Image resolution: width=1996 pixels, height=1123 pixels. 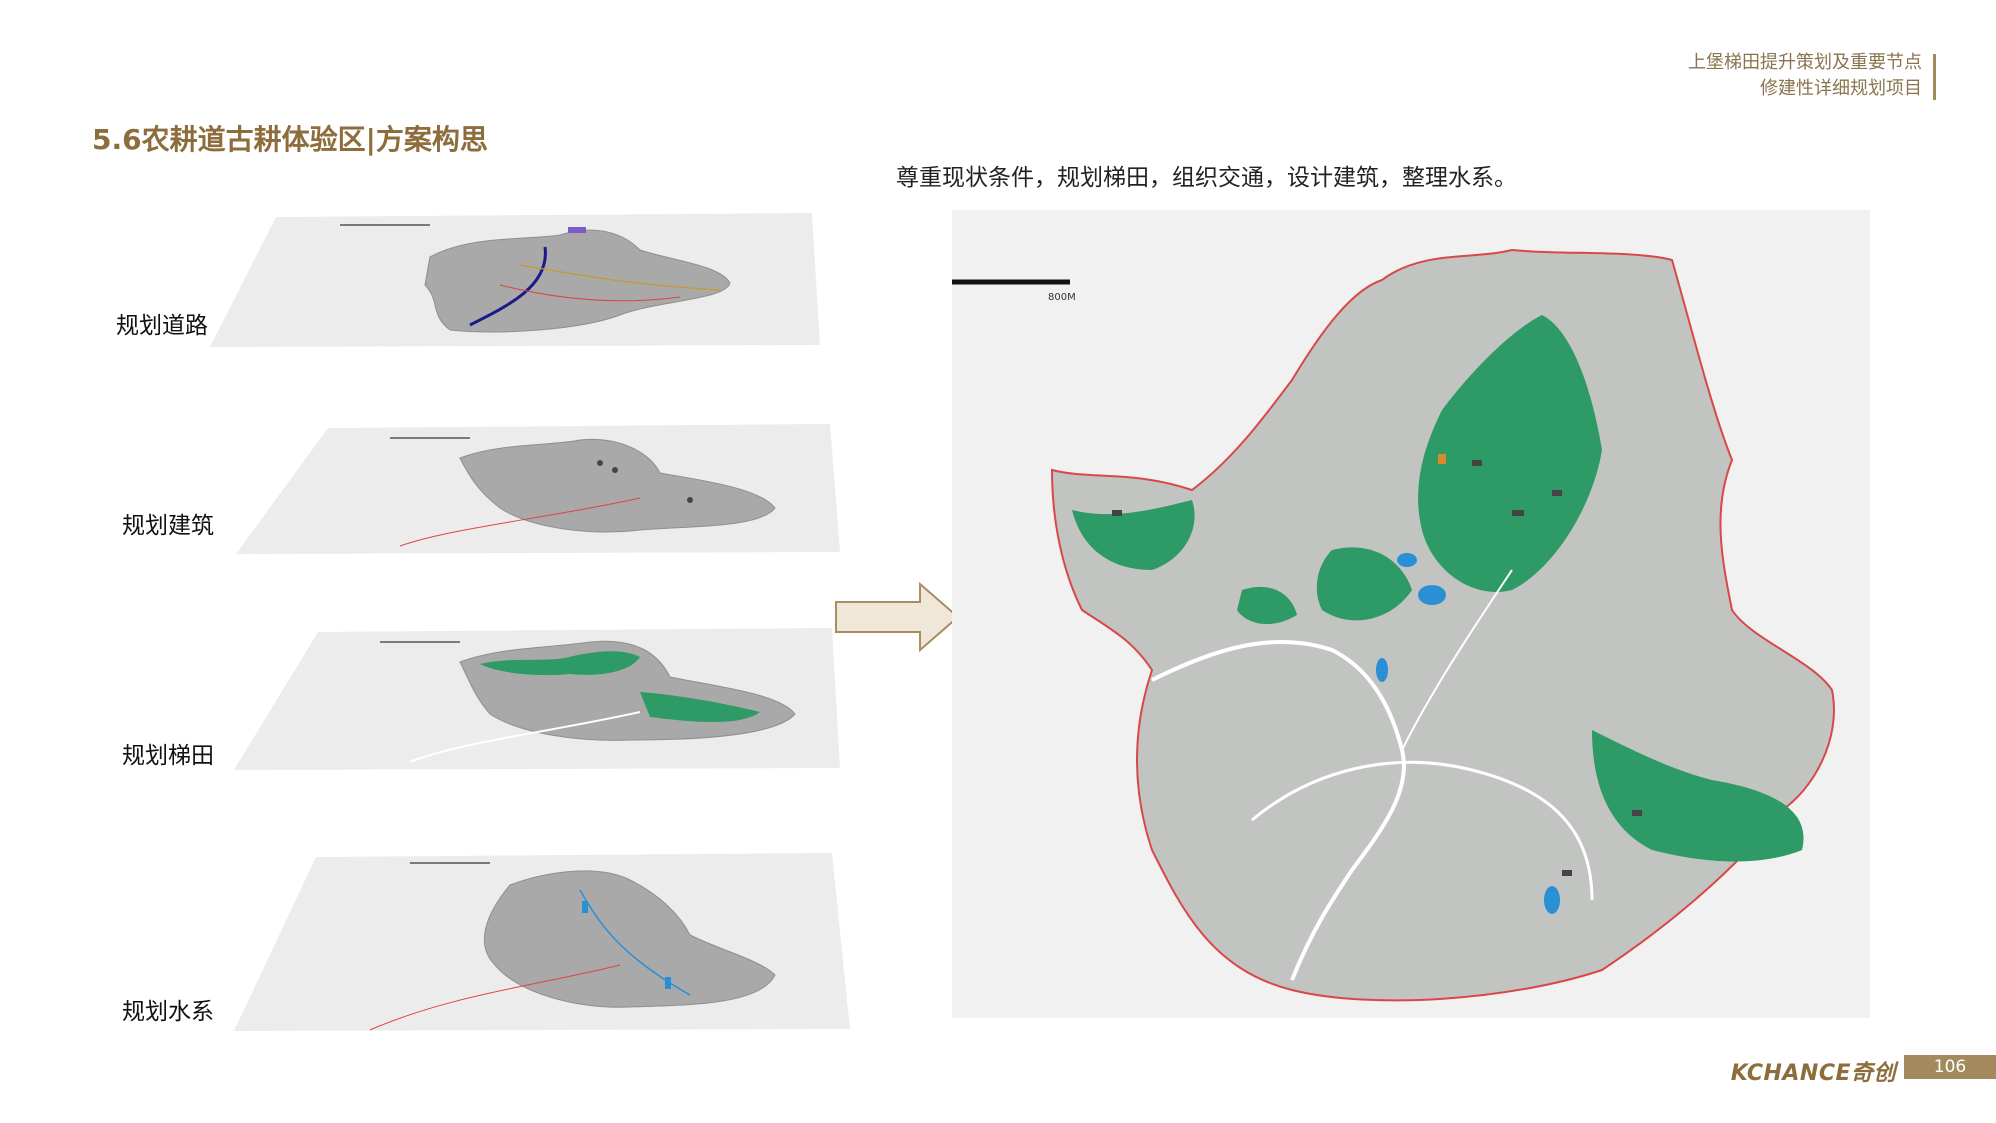 What do you see at coordinates (542, 942) in the screenshot?
I see `layer-map-water` at bounding box center [542, 942].